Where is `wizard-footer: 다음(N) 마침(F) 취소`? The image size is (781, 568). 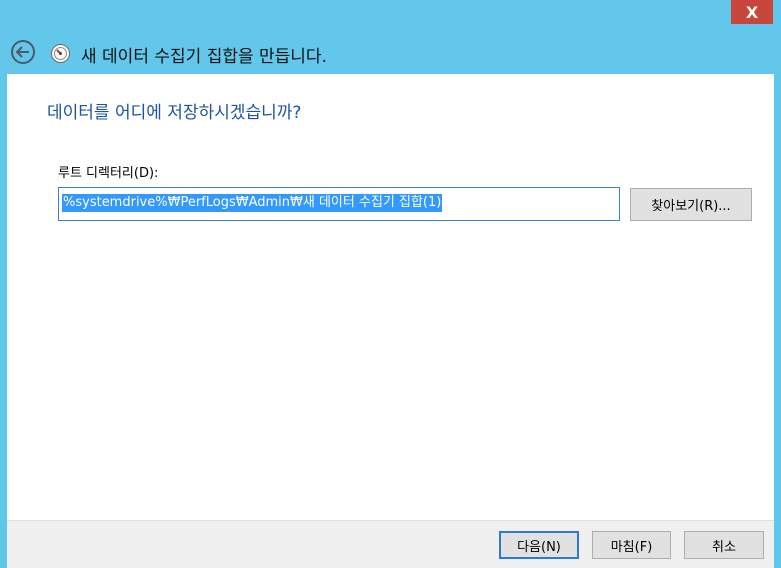
wizard-footer: 다음(N) 마침(F) 취소 is located at coordinates (390, 544).